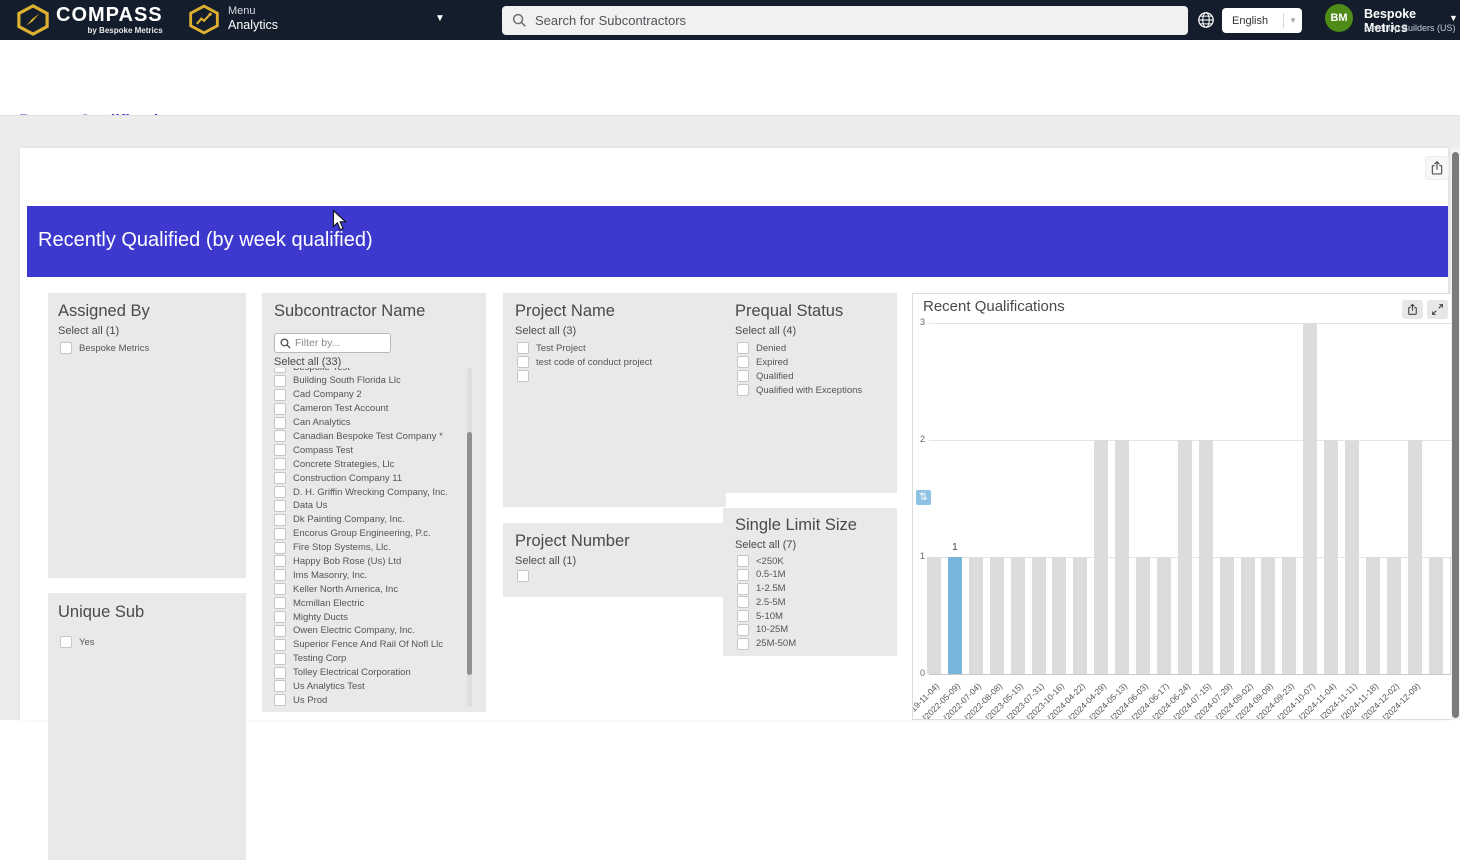 This screenshot has width=1460, height=860. What do you see at coordinates (766, 643) in the screenshot?
I see `checkbox-option: 25M-50M` at bounding box center [766, 643].